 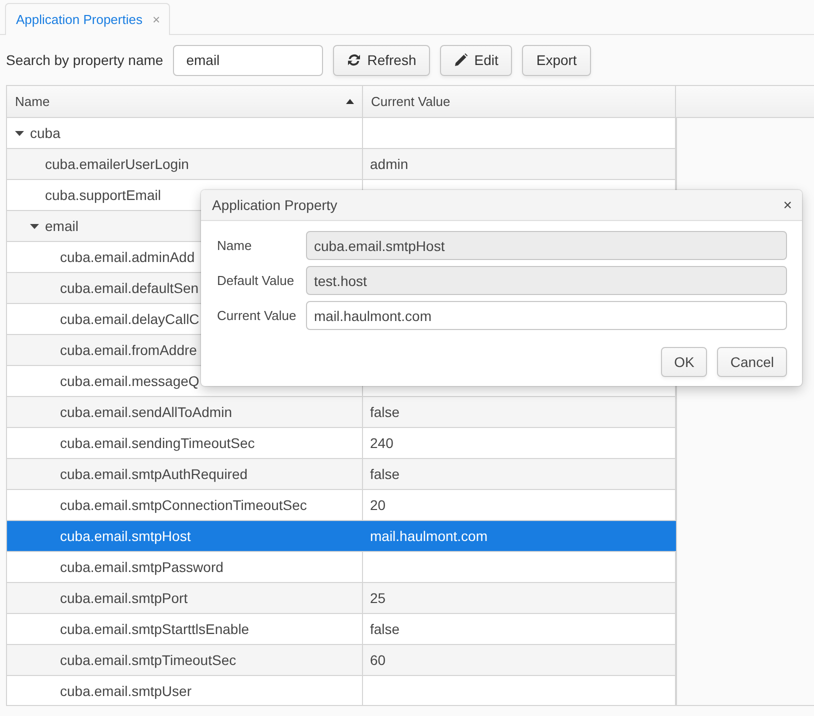 I want to click on table-cell: cuba.email.adminAdd, so click(x=127, y=257).